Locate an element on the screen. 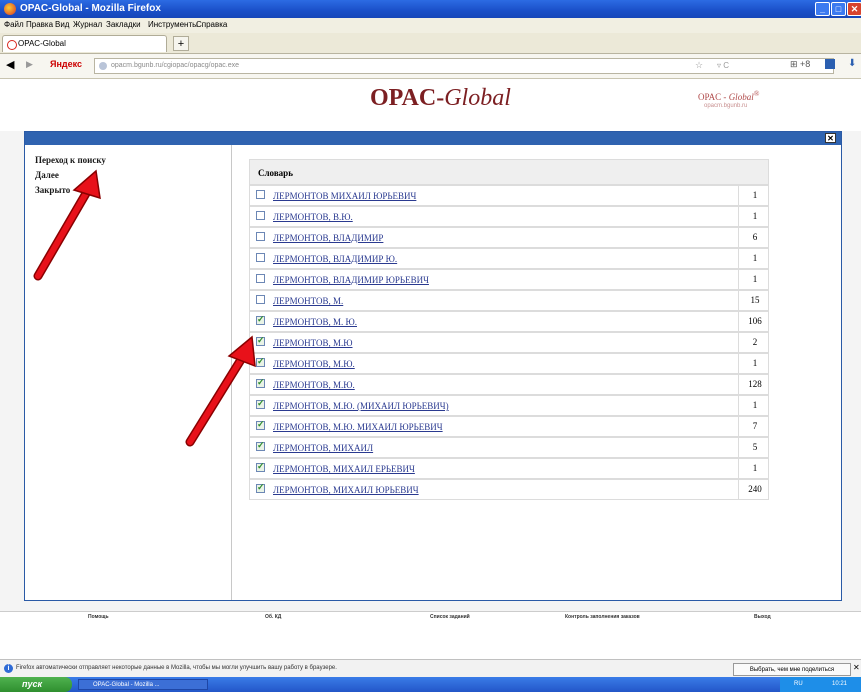 The height and width of the screenshot is (692, 861). table-row: ЛЕРМОНТОВ, ВЛАДИМИР Ю. 1 is located at coordinates (509, 258).